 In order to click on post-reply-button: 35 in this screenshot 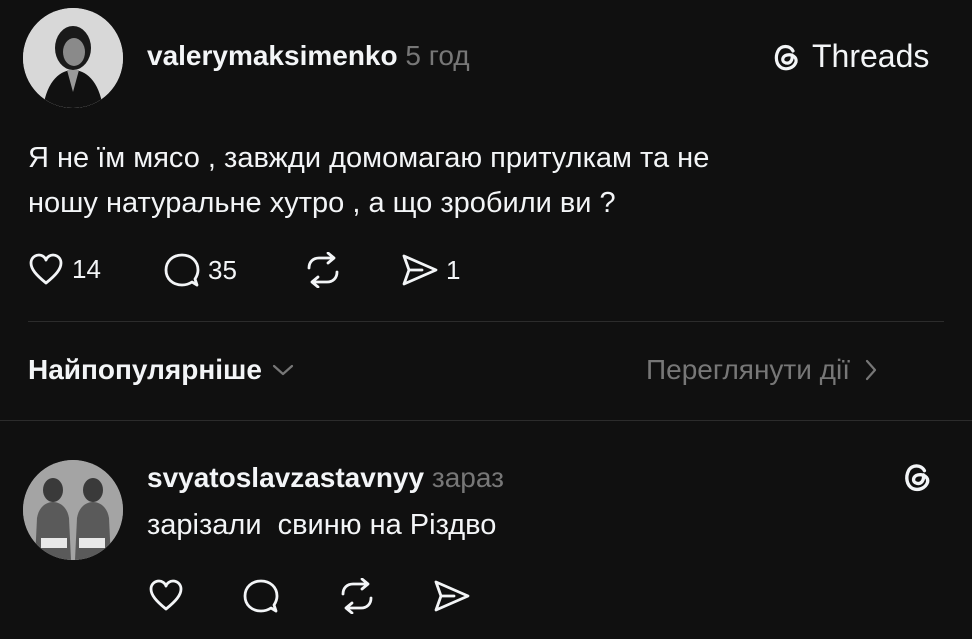, I will do `click(200, 270)`.